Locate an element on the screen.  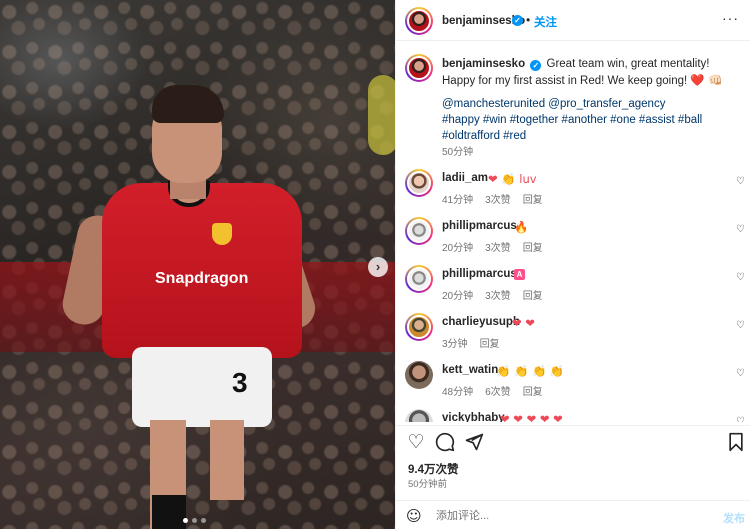
next-image-button: › is located at coordinates (378, 267).